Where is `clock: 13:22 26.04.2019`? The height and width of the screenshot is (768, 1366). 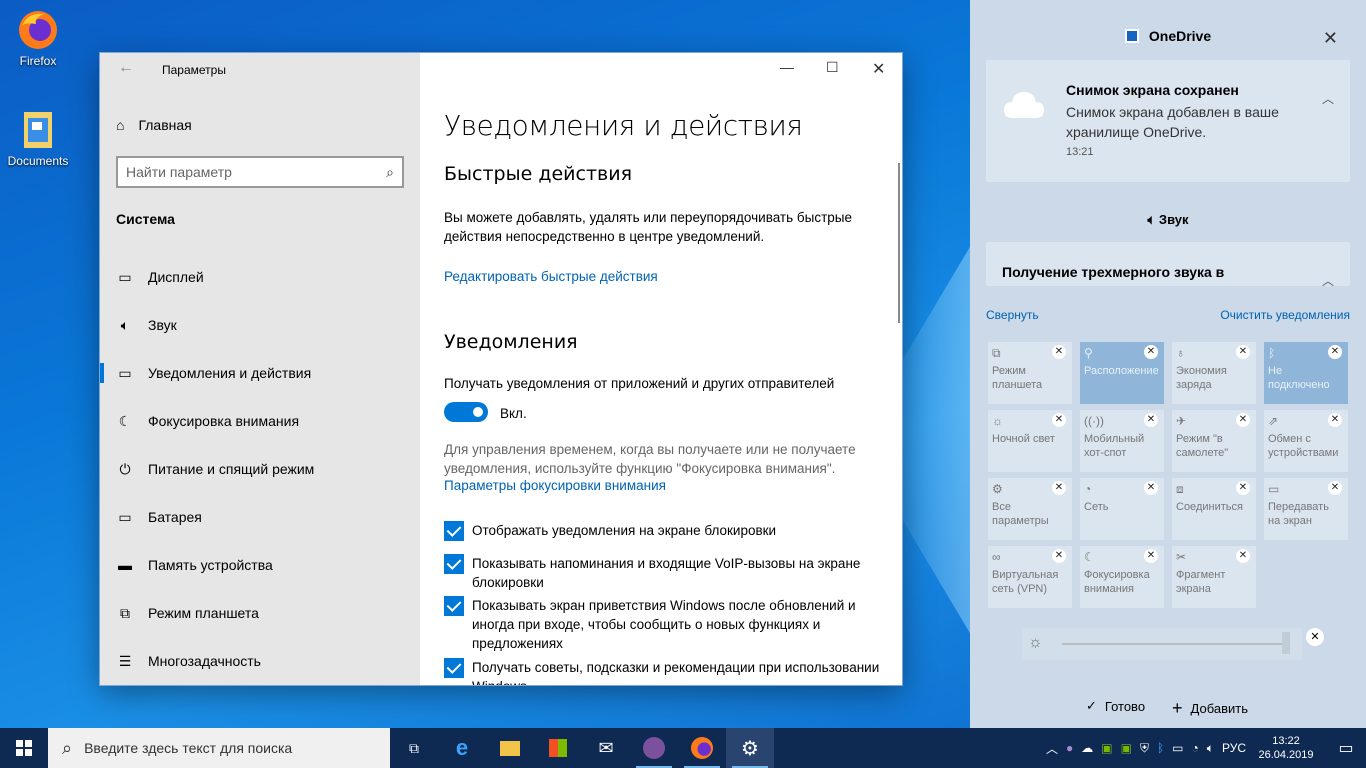
clock: 13:22 26.04.2019 is located at coordinates (1286, 748).